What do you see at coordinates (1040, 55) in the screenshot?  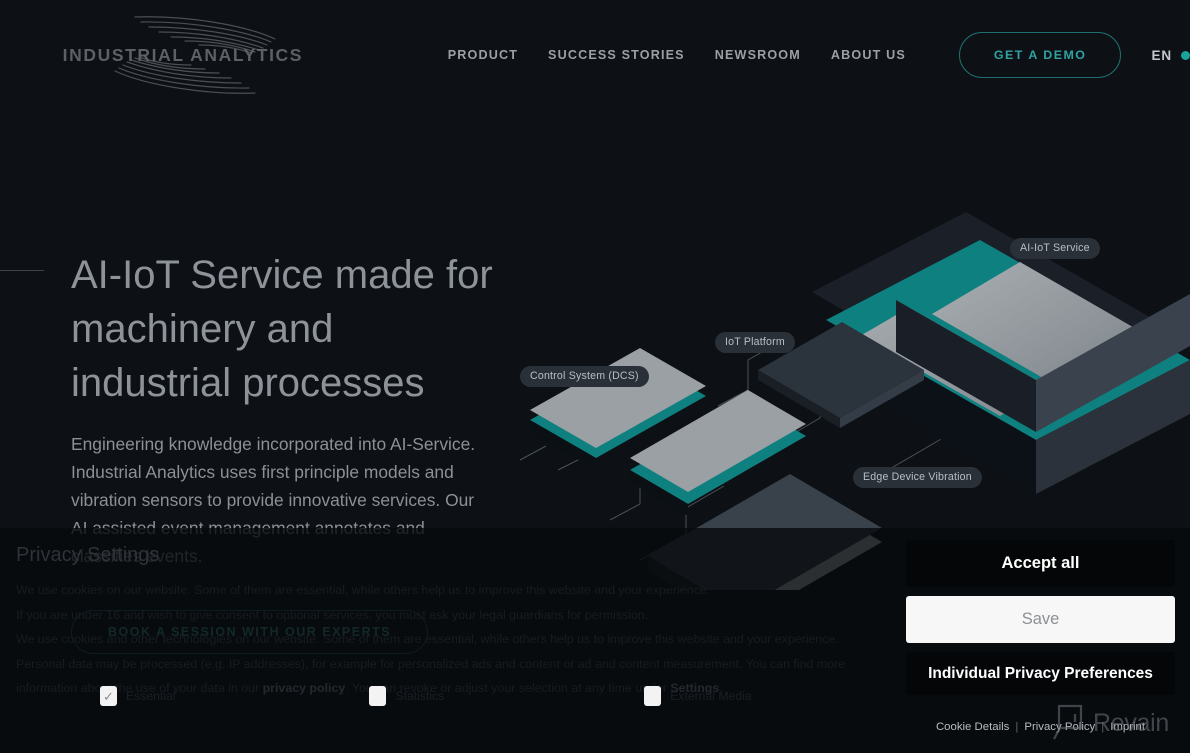 I see `get-a-demo-button: GET A DEMO` at bounding box center [1040, 55].